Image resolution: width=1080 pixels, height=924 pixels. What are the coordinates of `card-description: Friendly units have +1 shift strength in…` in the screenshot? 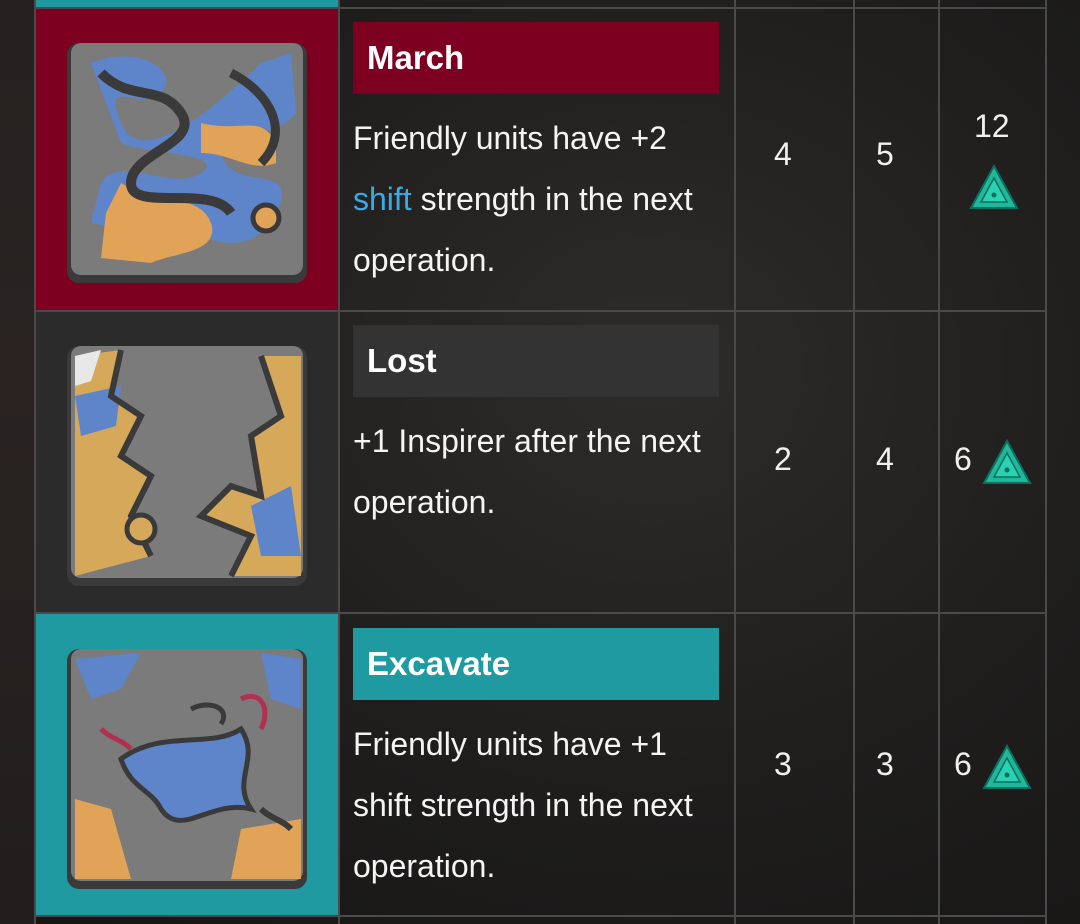 It's located at (523, 805).